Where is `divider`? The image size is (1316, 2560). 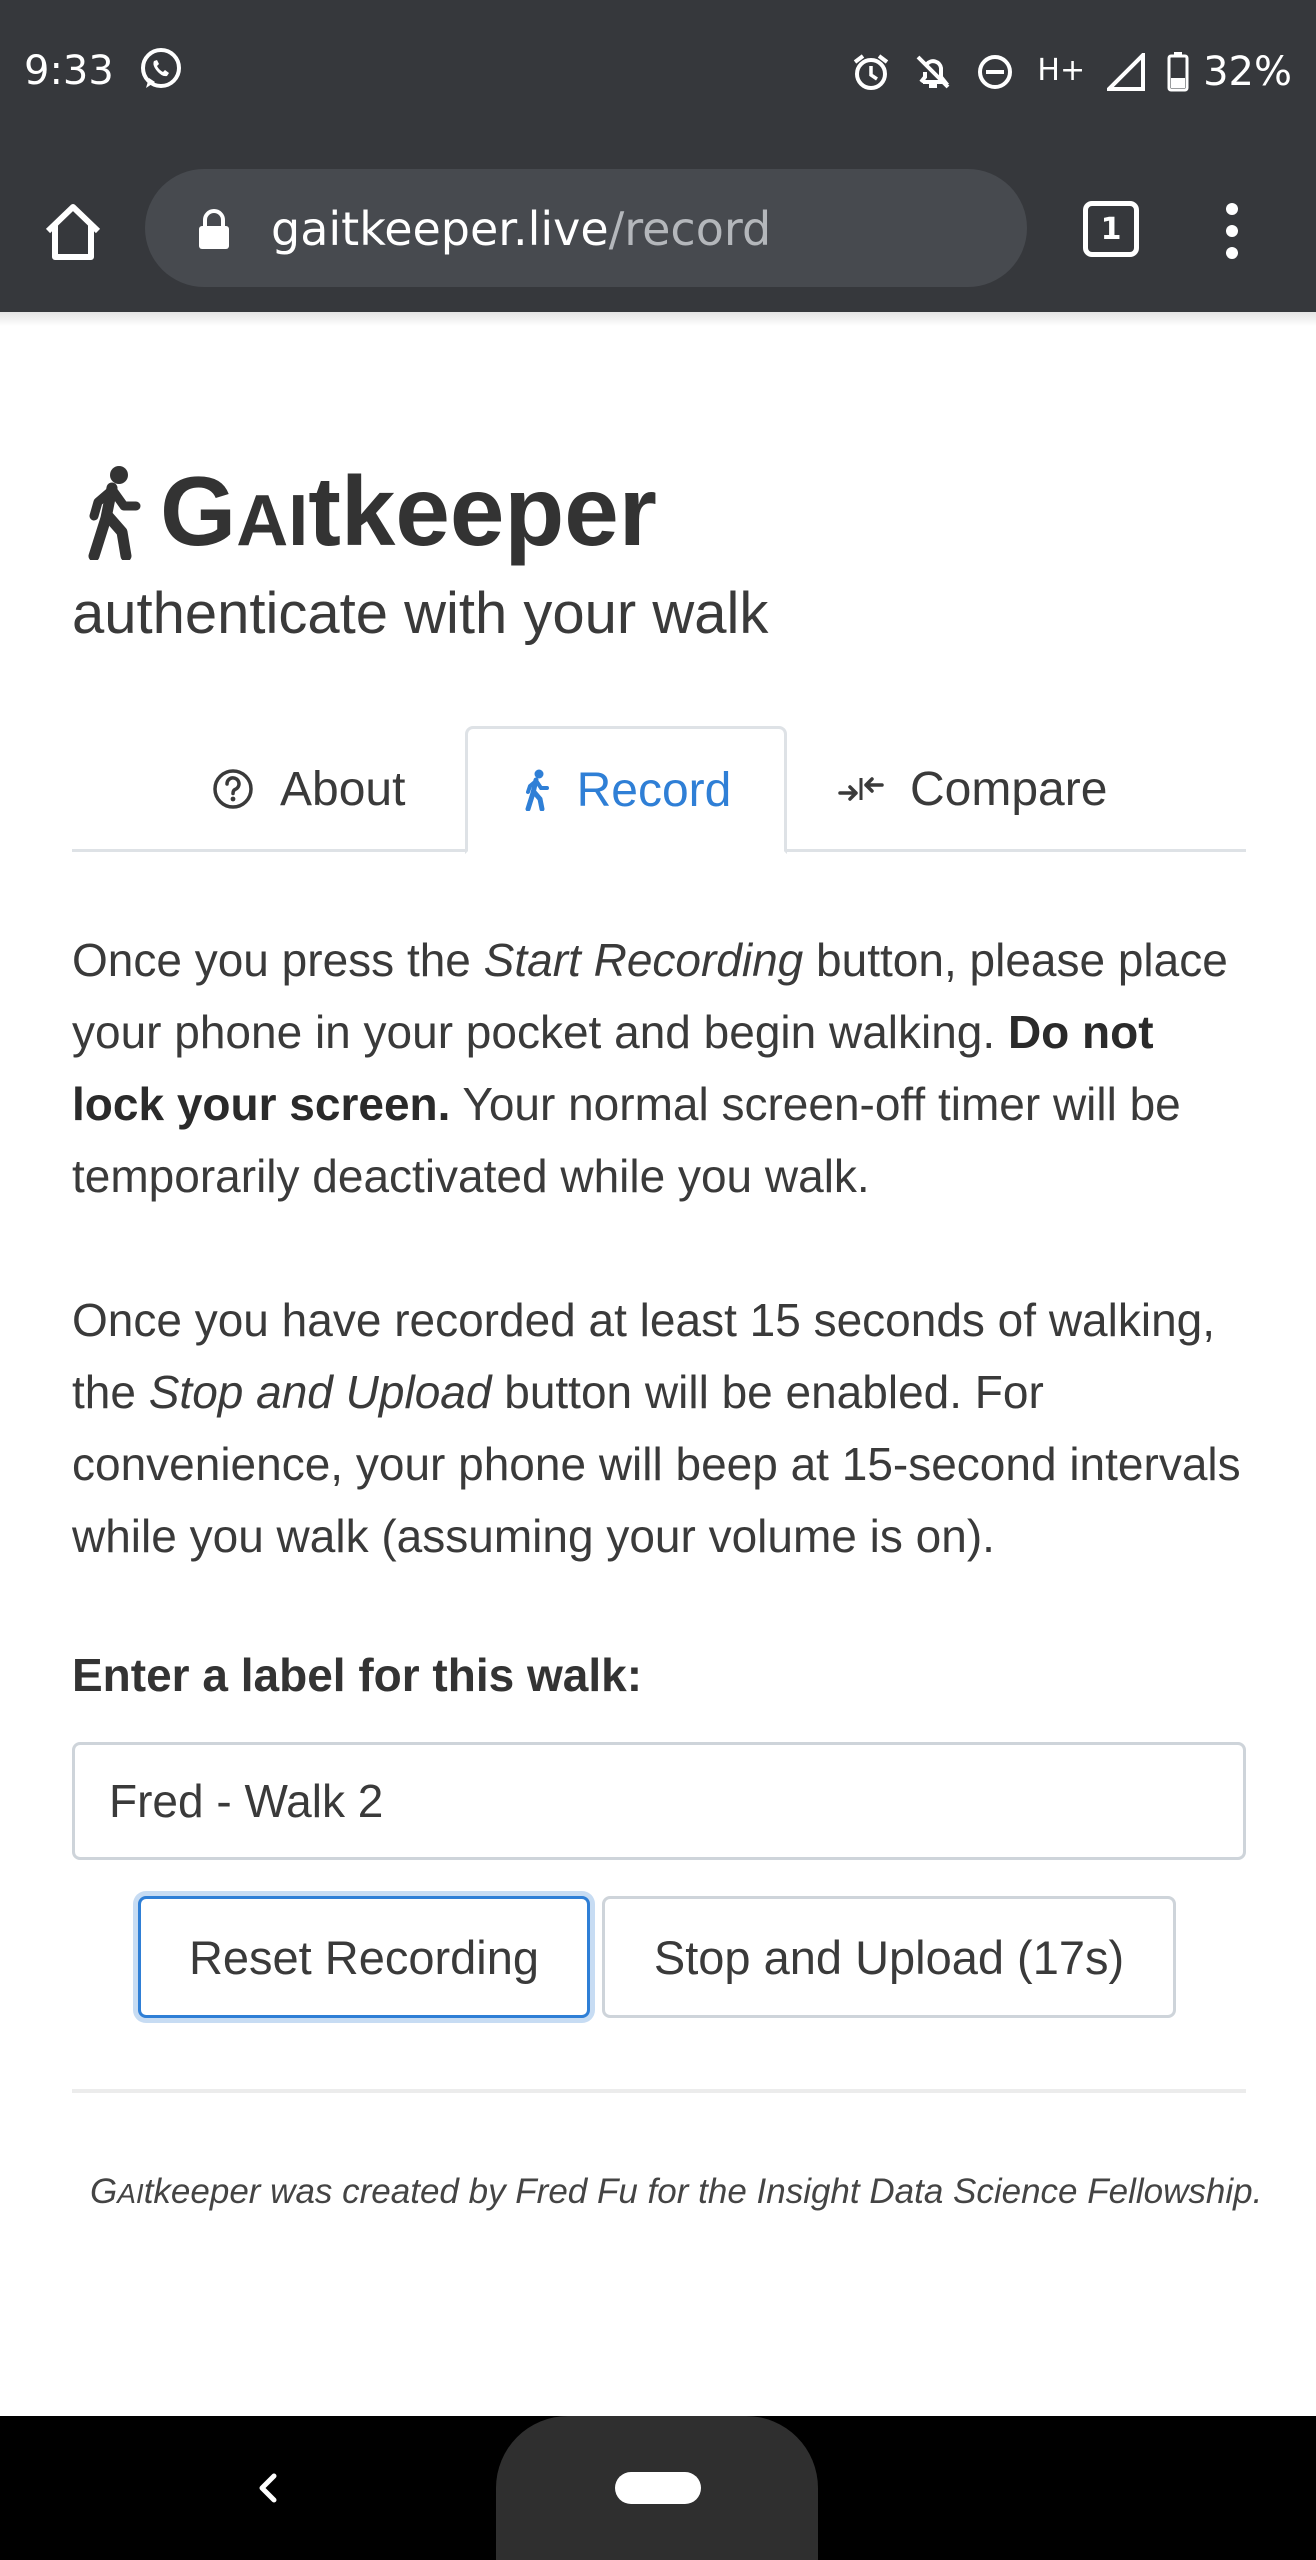
divider is located at coordinates (659, 2091).